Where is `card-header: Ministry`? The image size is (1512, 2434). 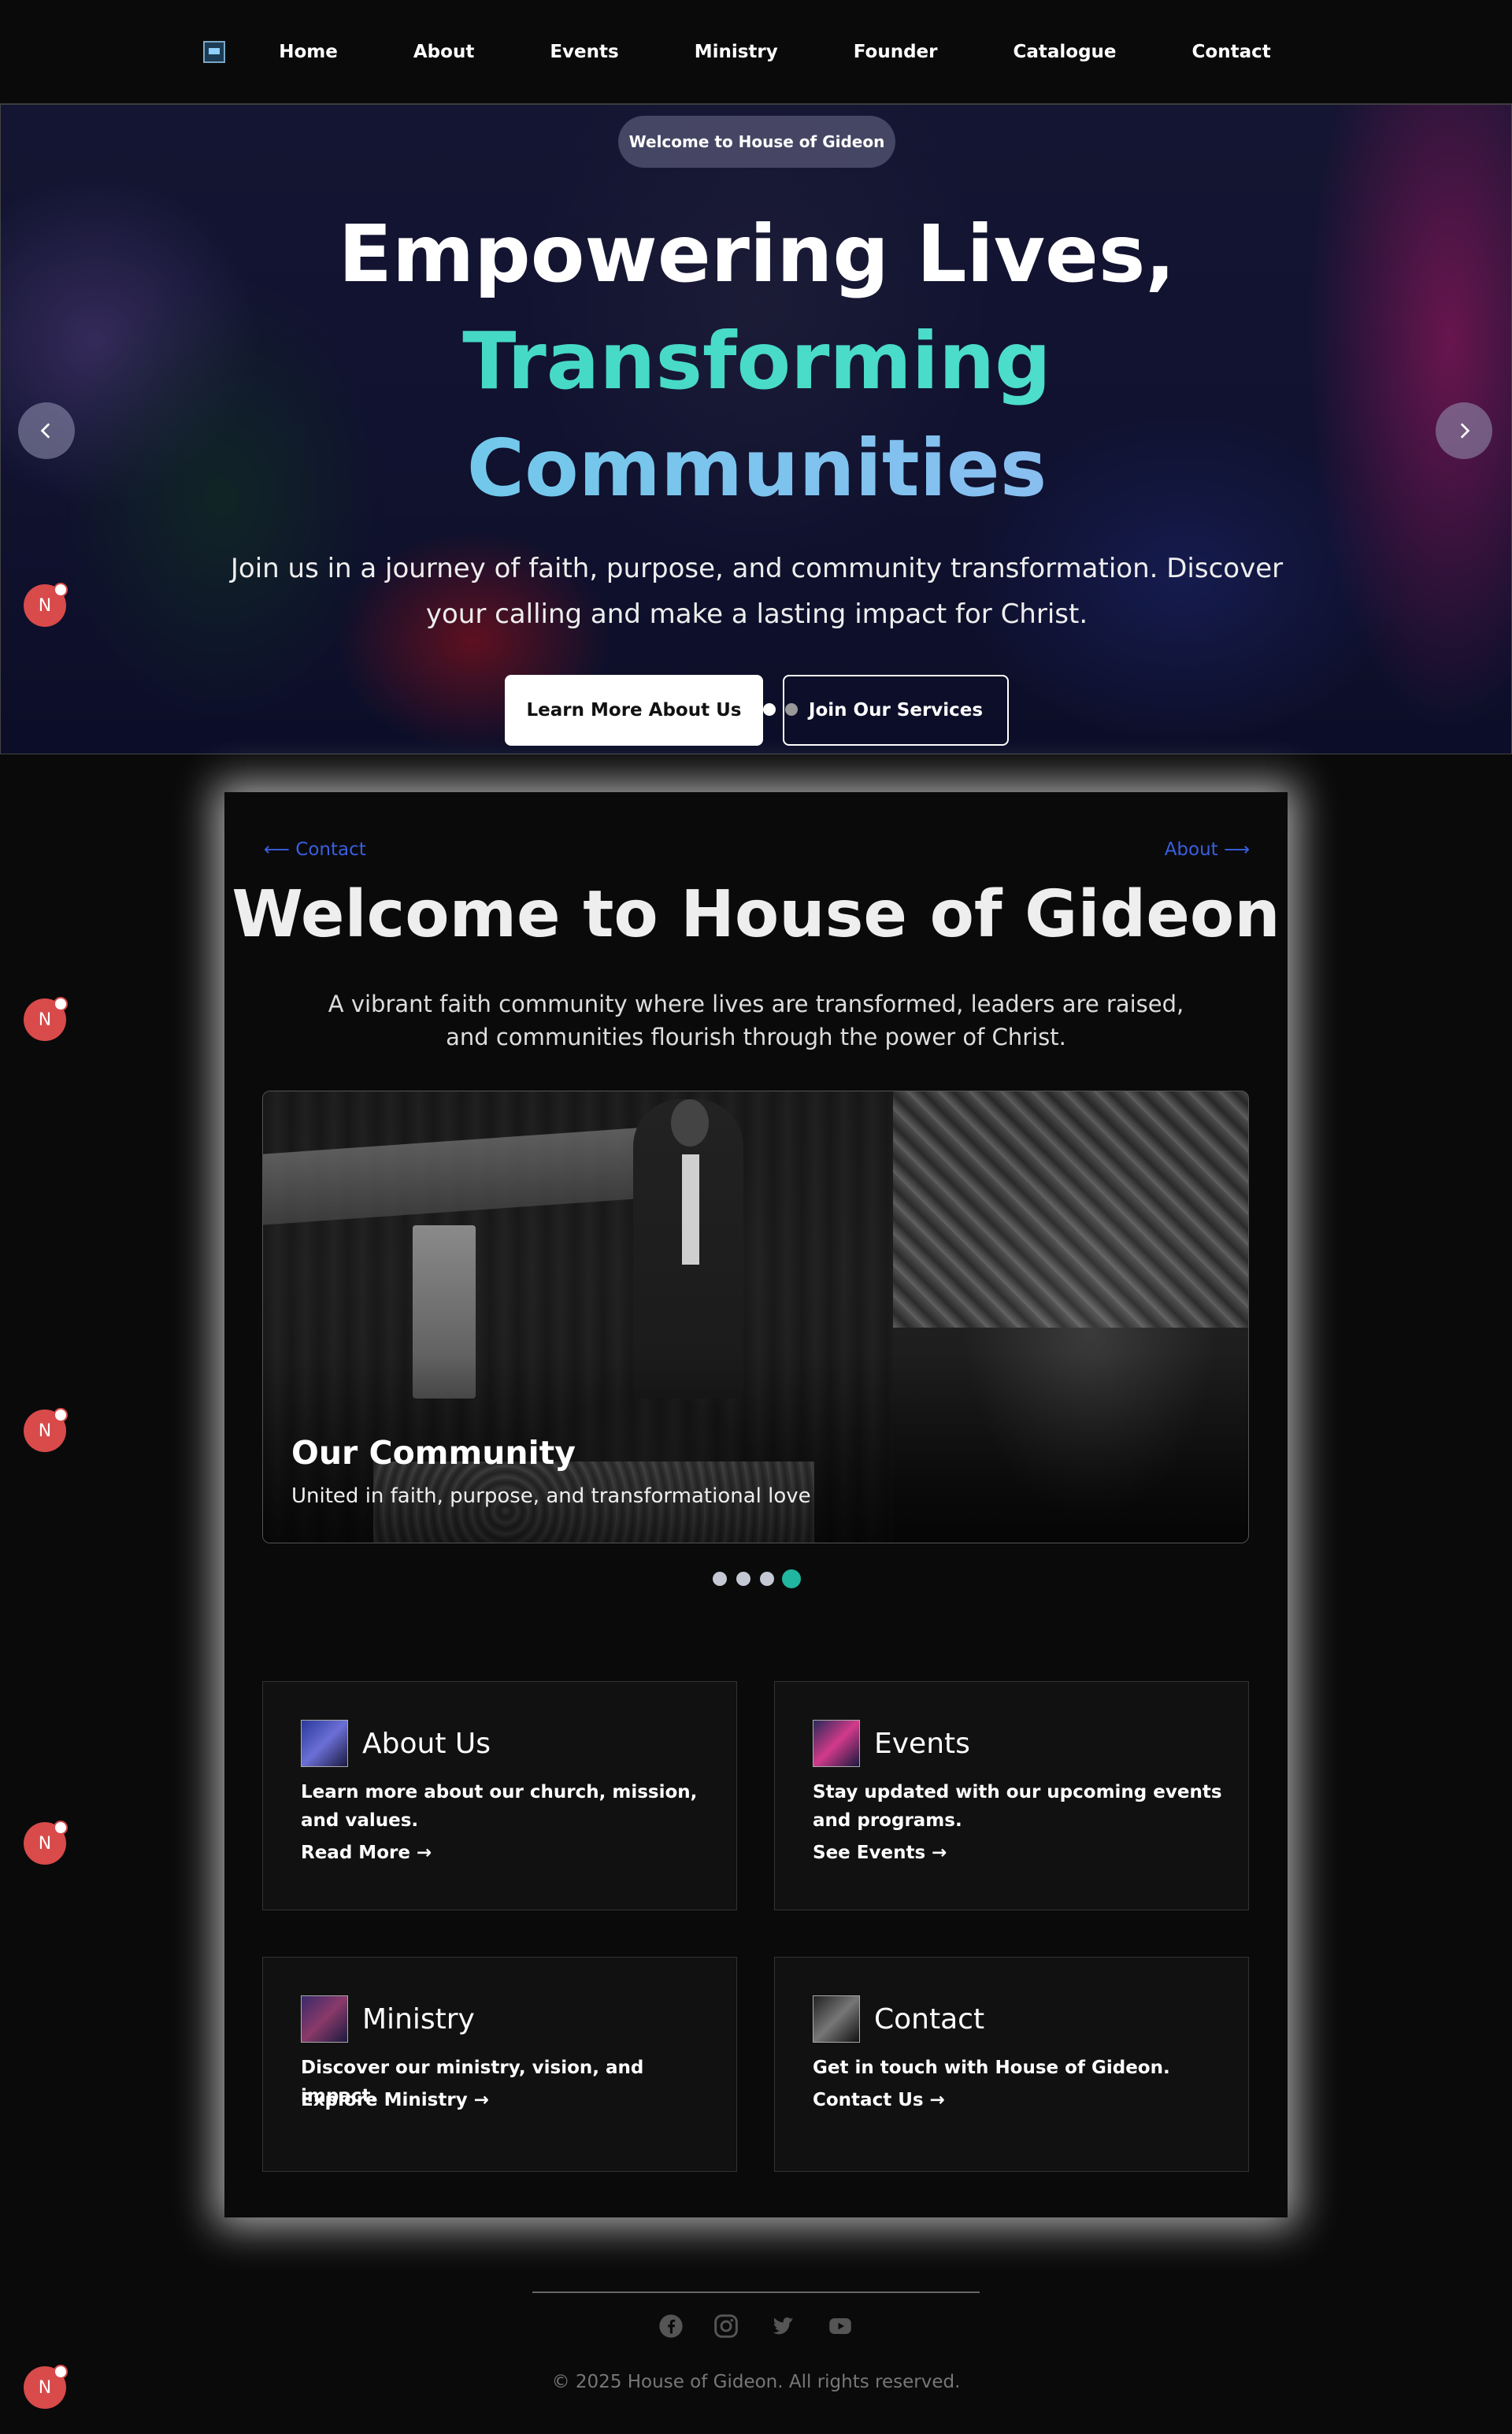
card-header: Ministry is located at coordinates (388, 2019).